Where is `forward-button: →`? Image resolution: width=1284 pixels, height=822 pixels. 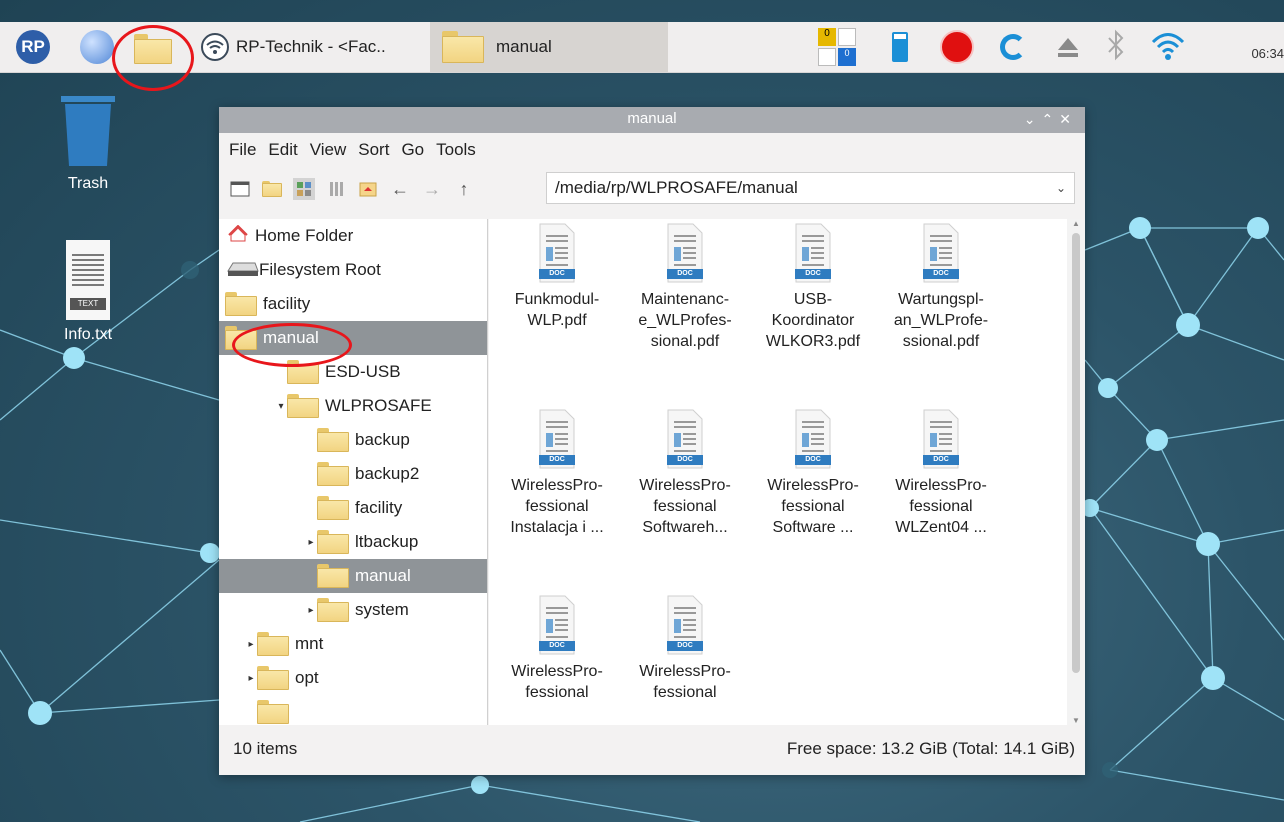
forward-button: → is located at coordinates (432, 189).